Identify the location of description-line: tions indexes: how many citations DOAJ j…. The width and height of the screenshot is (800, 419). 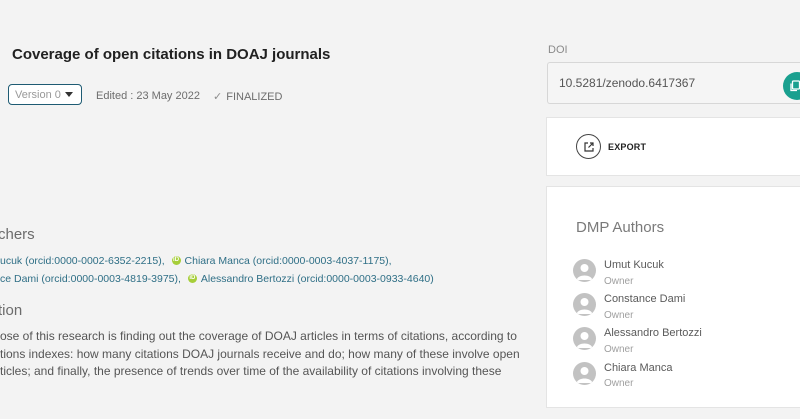
(260, 354).